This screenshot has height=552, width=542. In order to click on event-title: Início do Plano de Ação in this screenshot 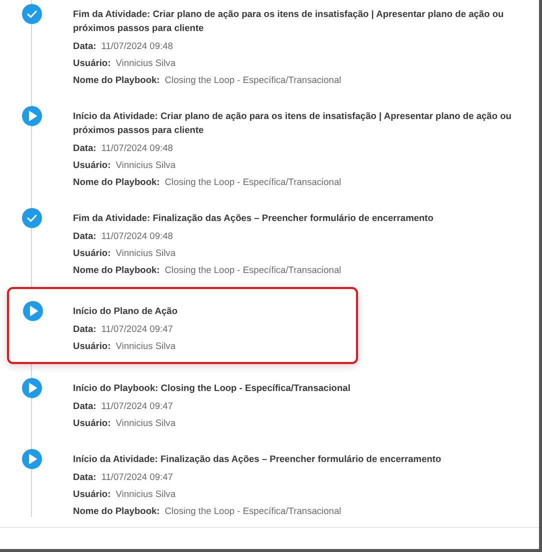, I will do `click(126, 311)`.